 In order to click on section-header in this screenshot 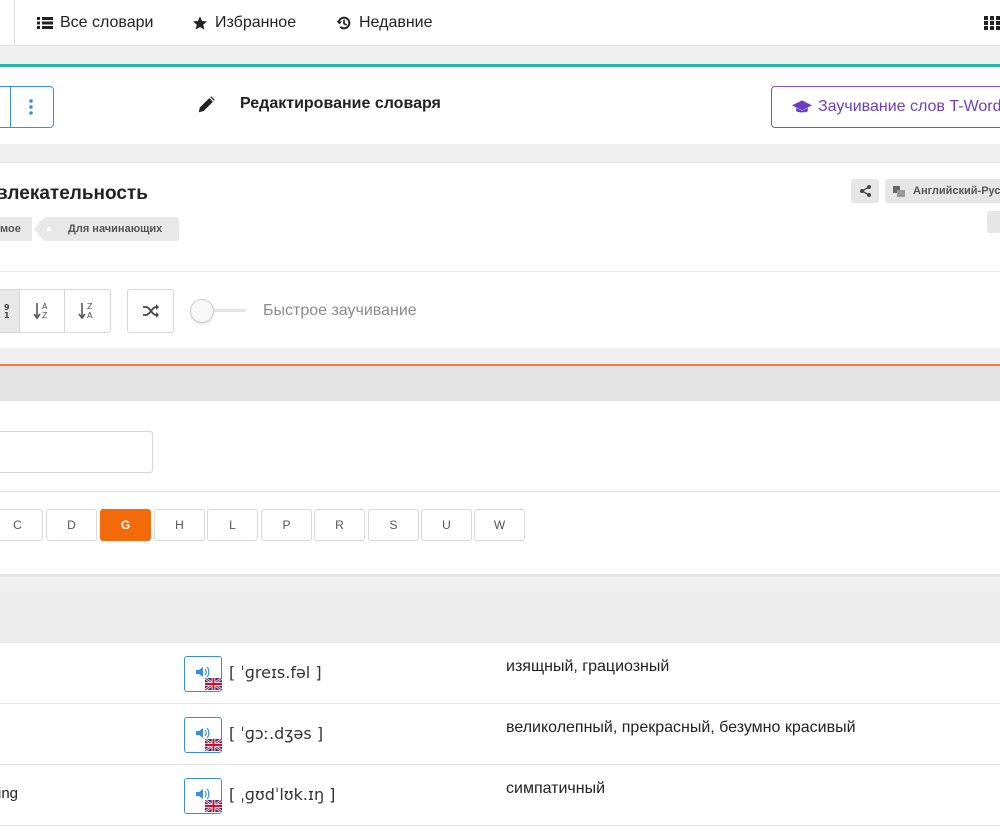, I will do `click(500, 382)`.